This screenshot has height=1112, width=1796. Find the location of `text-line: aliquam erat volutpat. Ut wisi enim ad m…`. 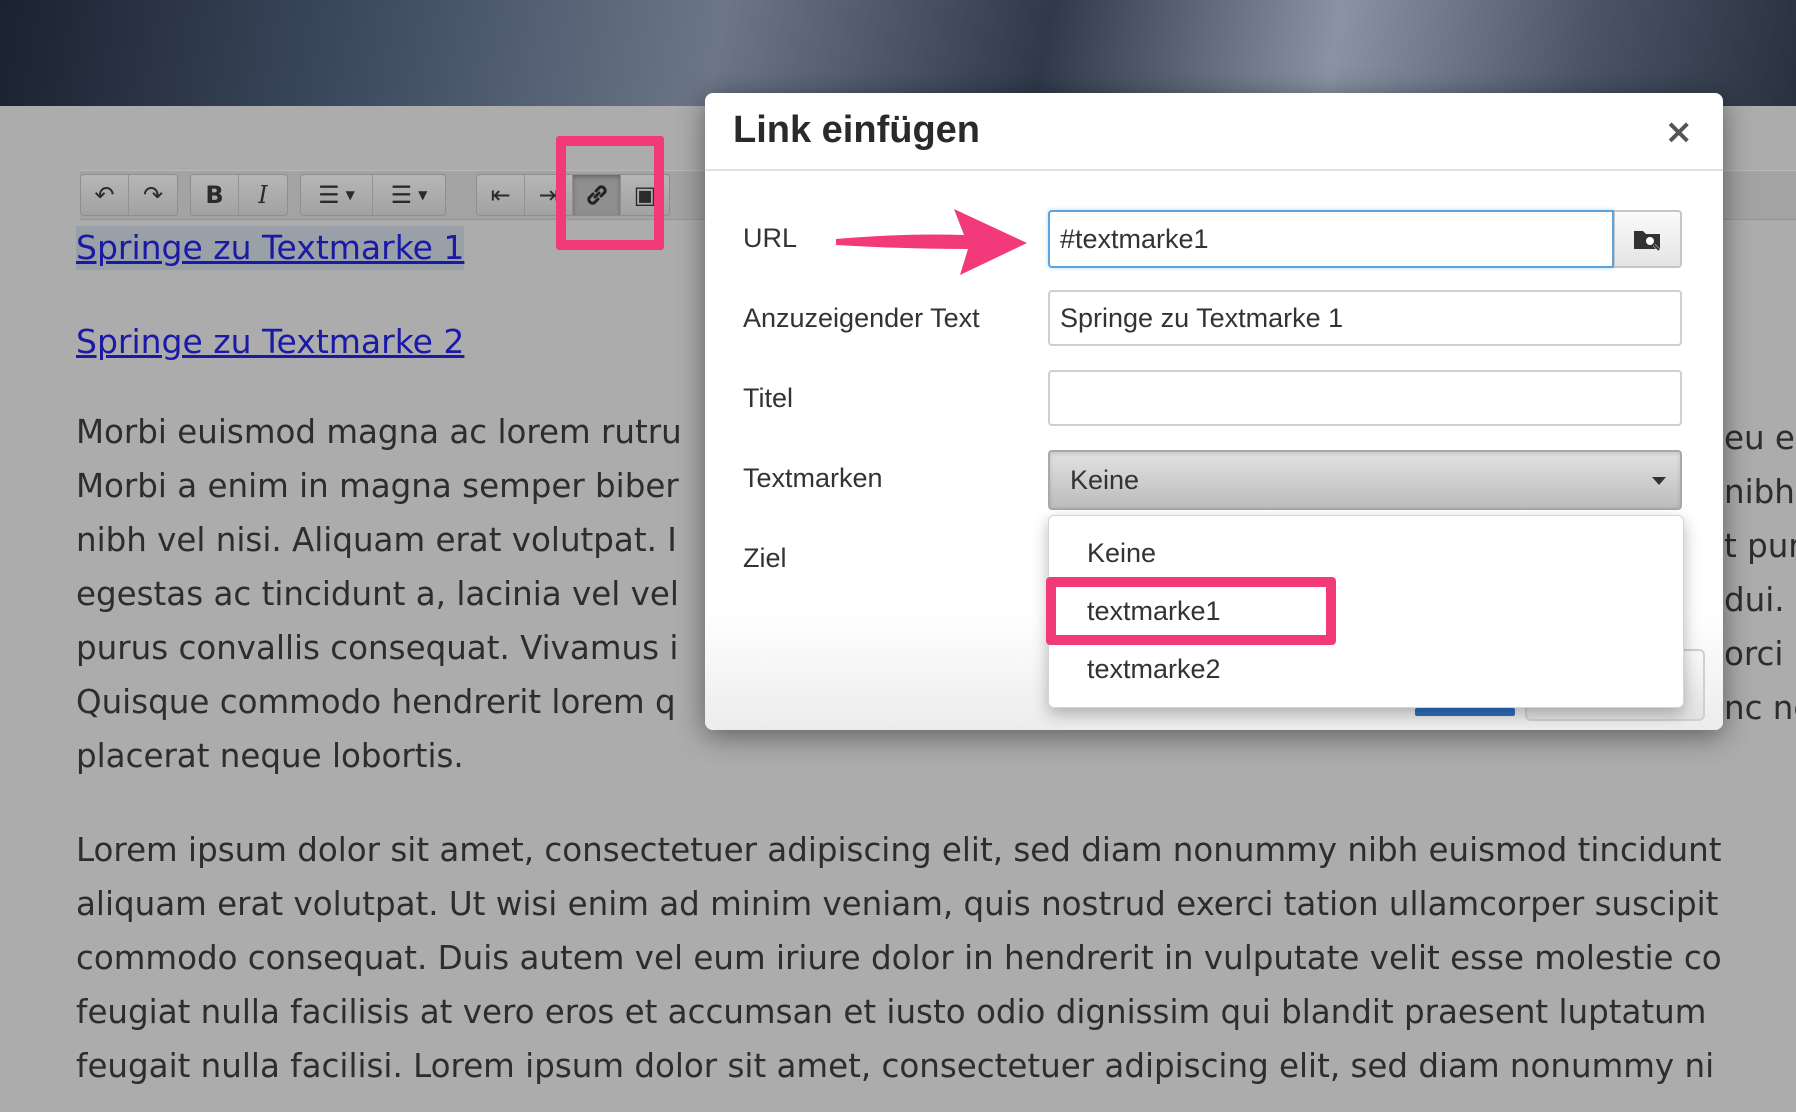

text-line: aliquam erat volutpat. Ut wisi enim ad m… is located at coordinates (897, 904).